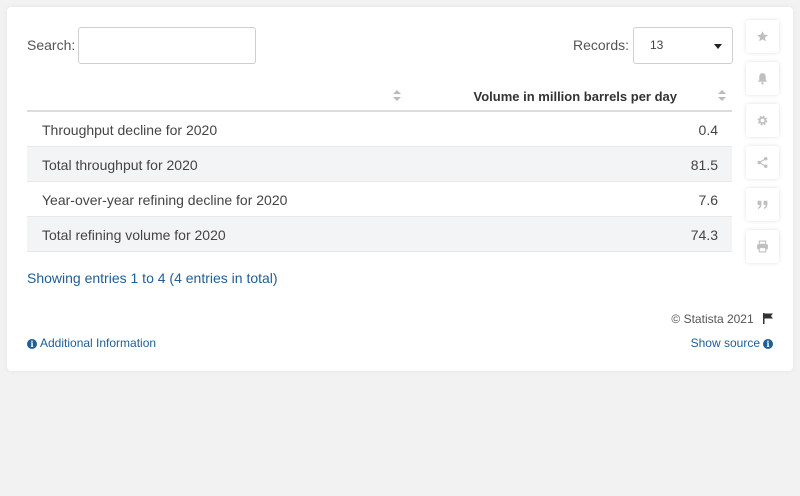 This screenshot has height=496, width=800. I want to click on favorite-button, so click(762, 36).